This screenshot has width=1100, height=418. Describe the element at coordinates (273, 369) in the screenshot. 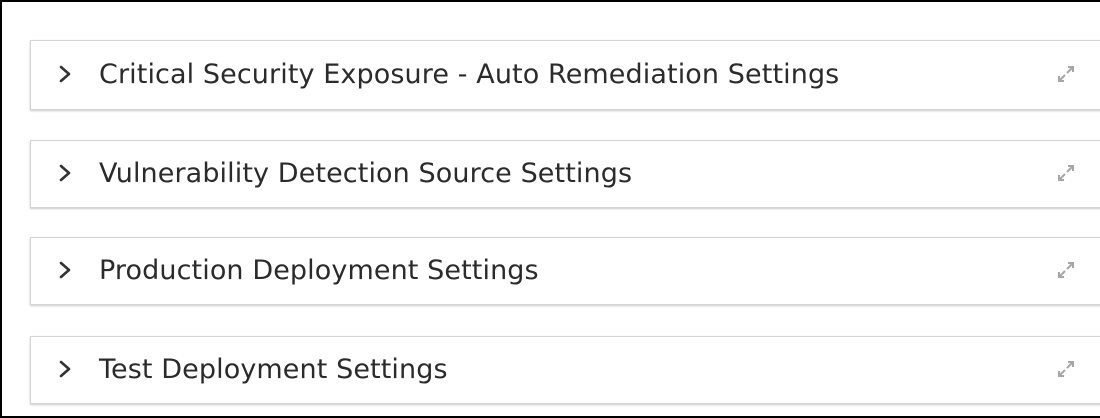

I see `panel-title: Test Deployment Settings` at that location.